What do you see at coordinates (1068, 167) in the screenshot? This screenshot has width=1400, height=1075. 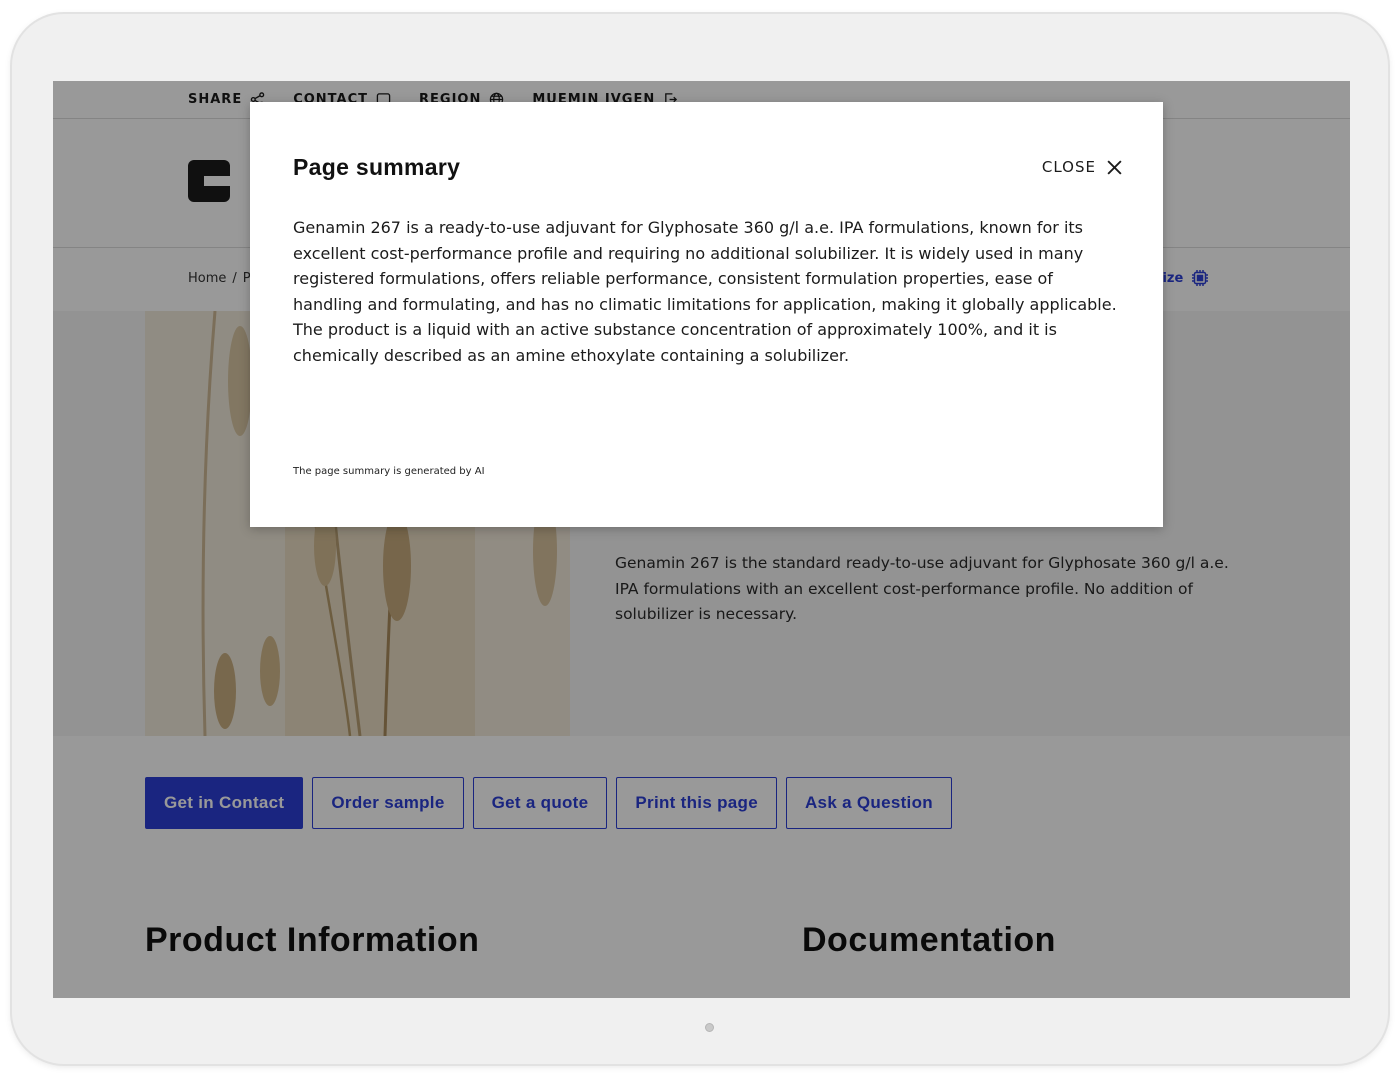 I see `close-label: CLOSE` at bounding box center [1068, 167].